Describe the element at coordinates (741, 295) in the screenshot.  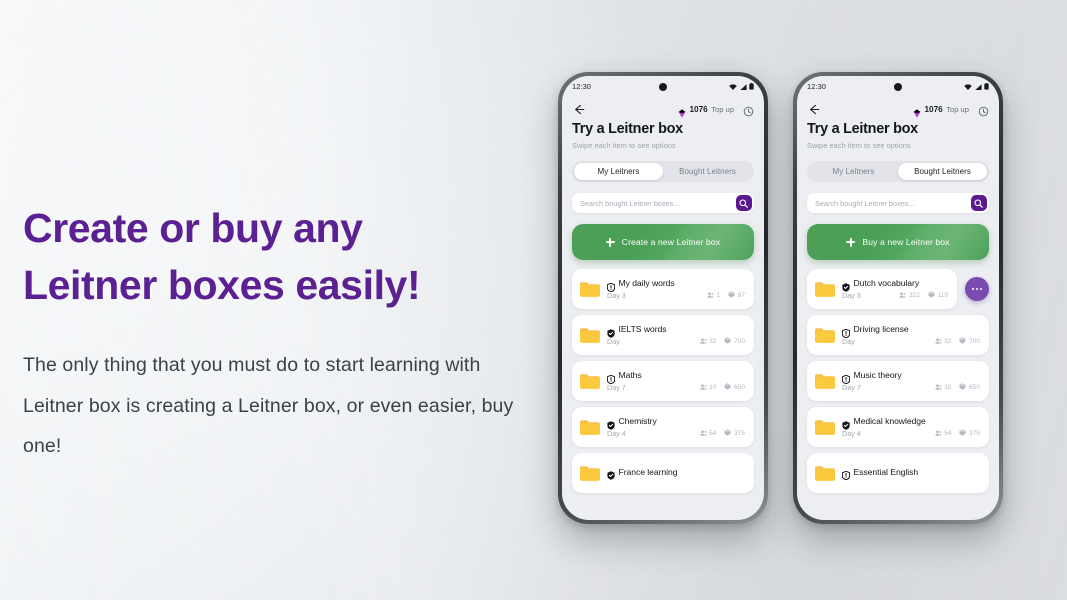
I see `cards-count: 97` at that location.